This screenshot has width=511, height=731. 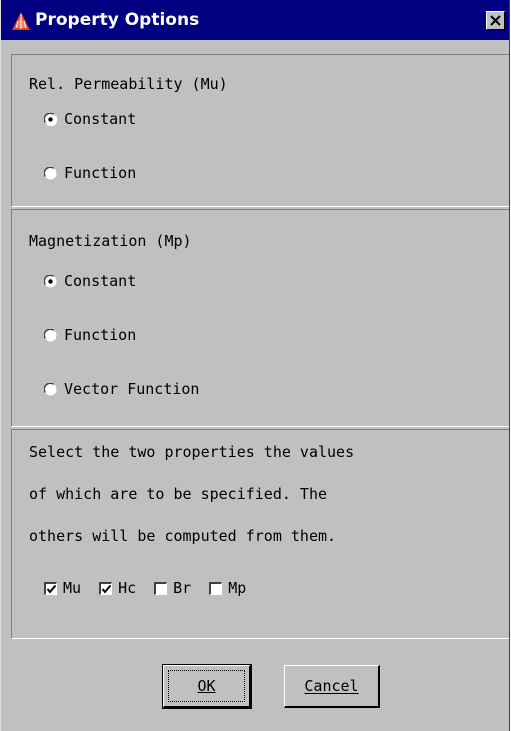 What do you see at coordinates (183, 536) in the screenshot?
I see `description-line-3: others will be computed from them.` at bounding box center [183, 536].